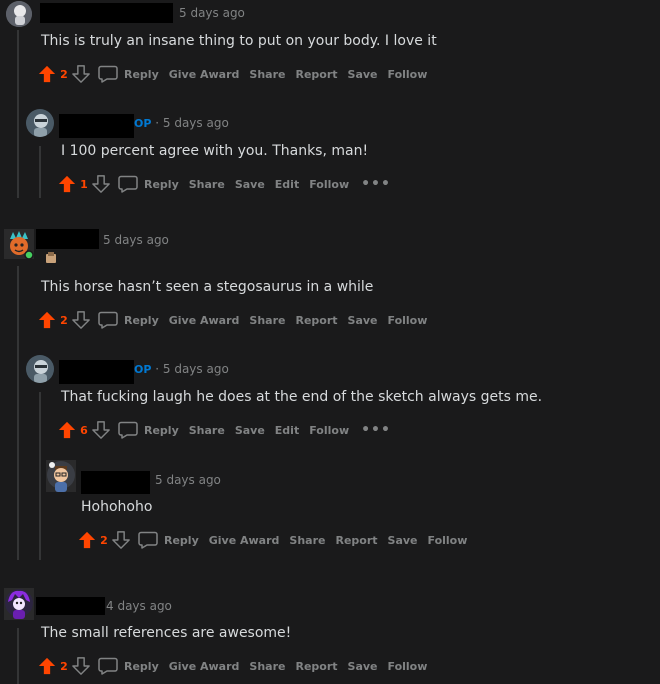  What do you see at coordinates (166, 633) in the screenshot?
I see `comment-text: The small references are awesome!` at bounding box center [166, 633].